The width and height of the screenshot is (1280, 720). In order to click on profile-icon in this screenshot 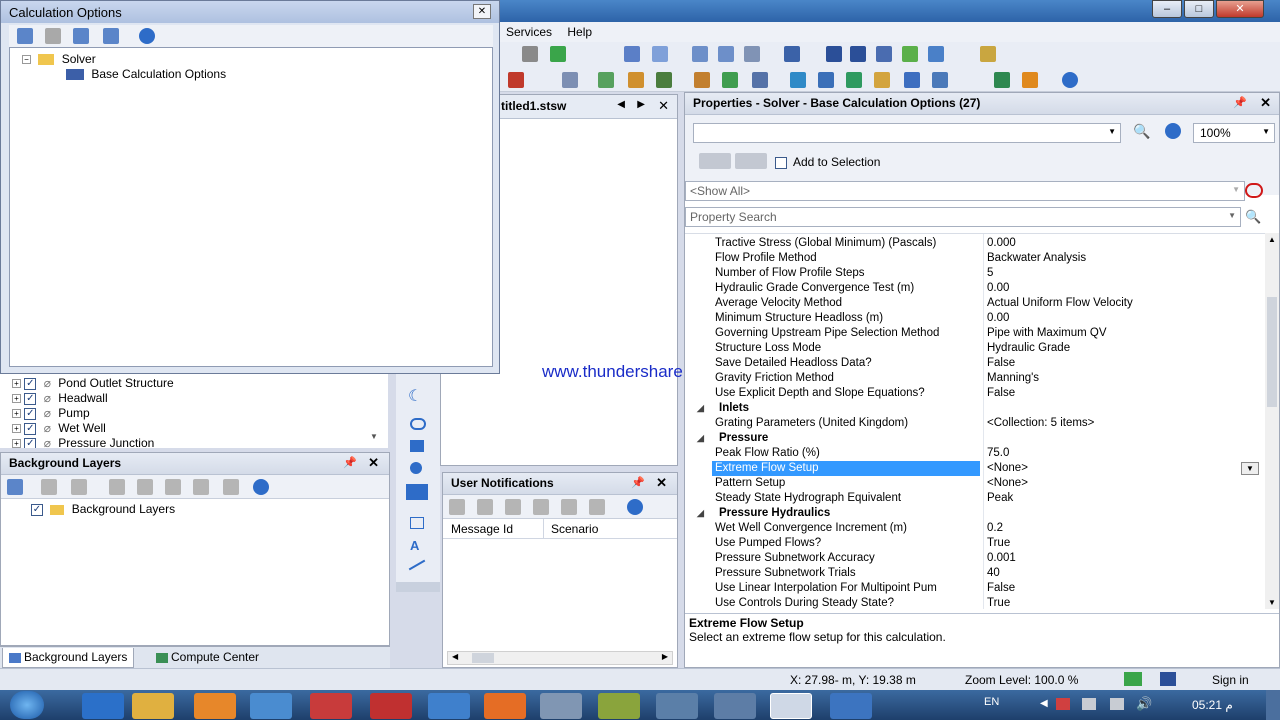, I will do `click(834, 54)`.